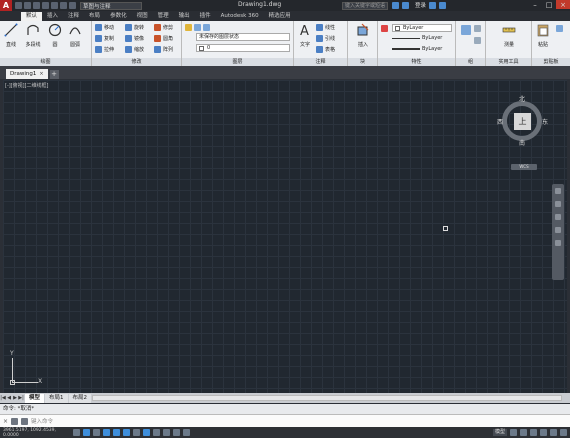 Image resolution: width=570 pixels, height=438 pixels. What do you see at coordinates (522, 142) in the screenshot?
I see `compass-south: 南` at bounding box center [522, 142].